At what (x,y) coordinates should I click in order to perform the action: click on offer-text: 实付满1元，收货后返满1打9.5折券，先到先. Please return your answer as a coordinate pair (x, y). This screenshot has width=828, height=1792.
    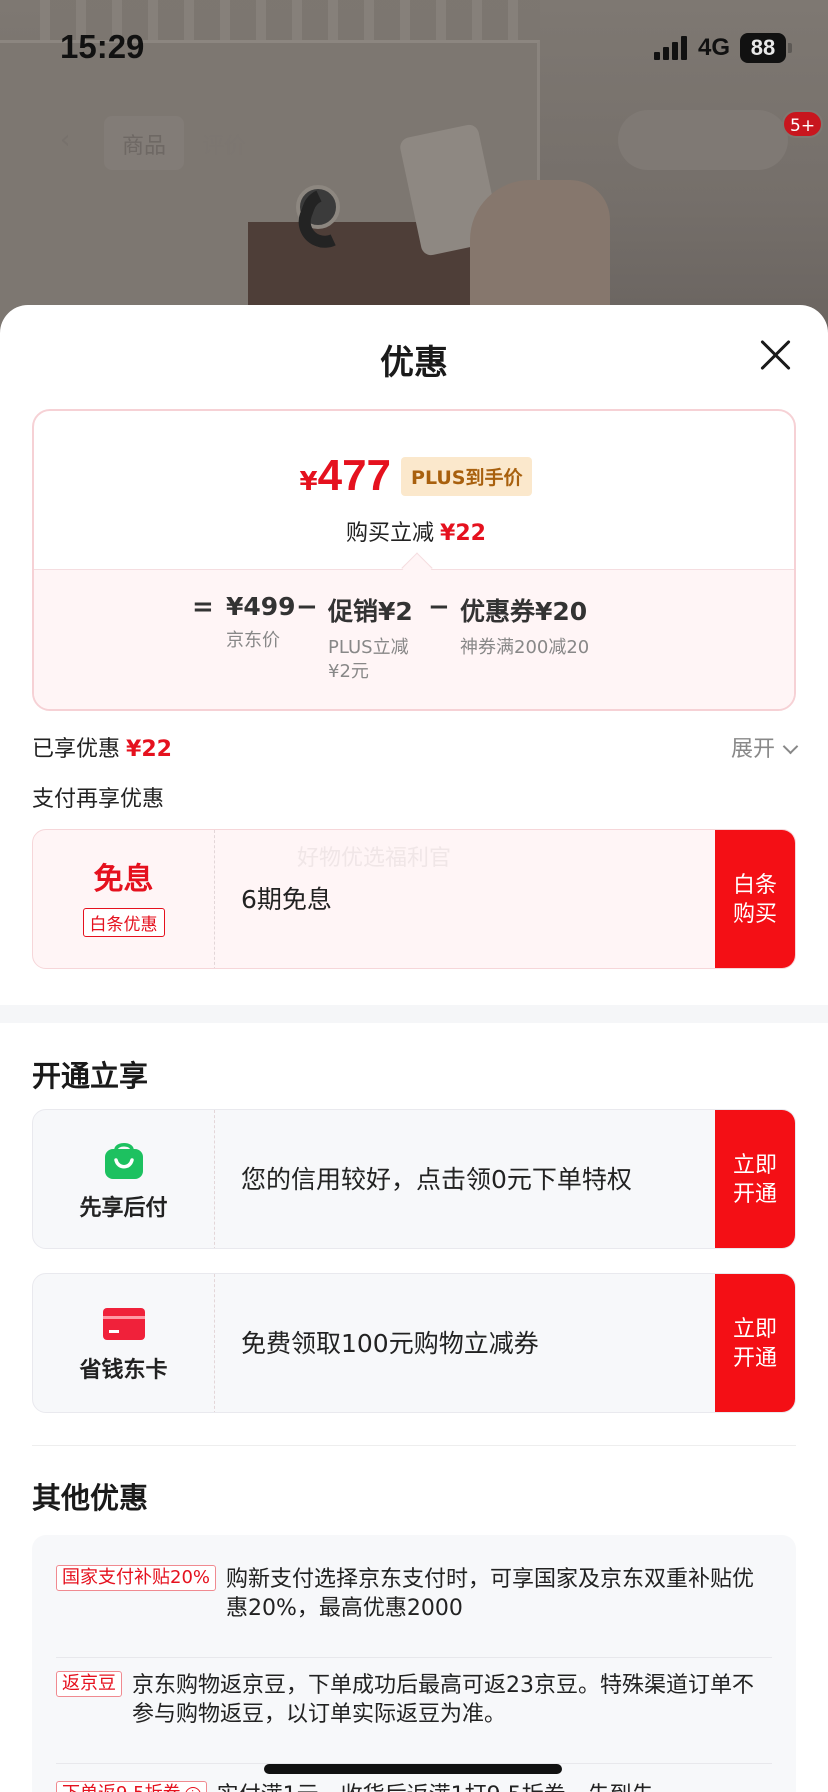
    Looking at the image, I should click on (435, 1786).